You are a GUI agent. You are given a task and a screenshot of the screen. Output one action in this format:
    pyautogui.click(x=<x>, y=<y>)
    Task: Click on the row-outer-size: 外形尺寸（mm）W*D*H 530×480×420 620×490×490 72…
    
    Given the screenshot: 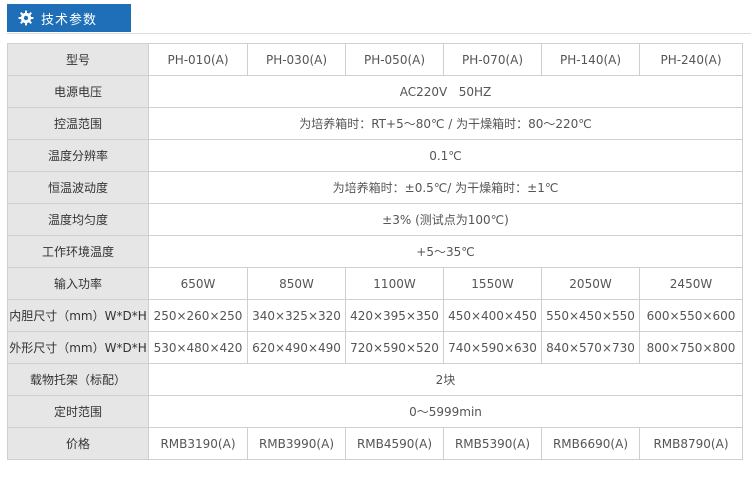 What is the action you would take?
    pyautogui.click(x=375, y=347)
    